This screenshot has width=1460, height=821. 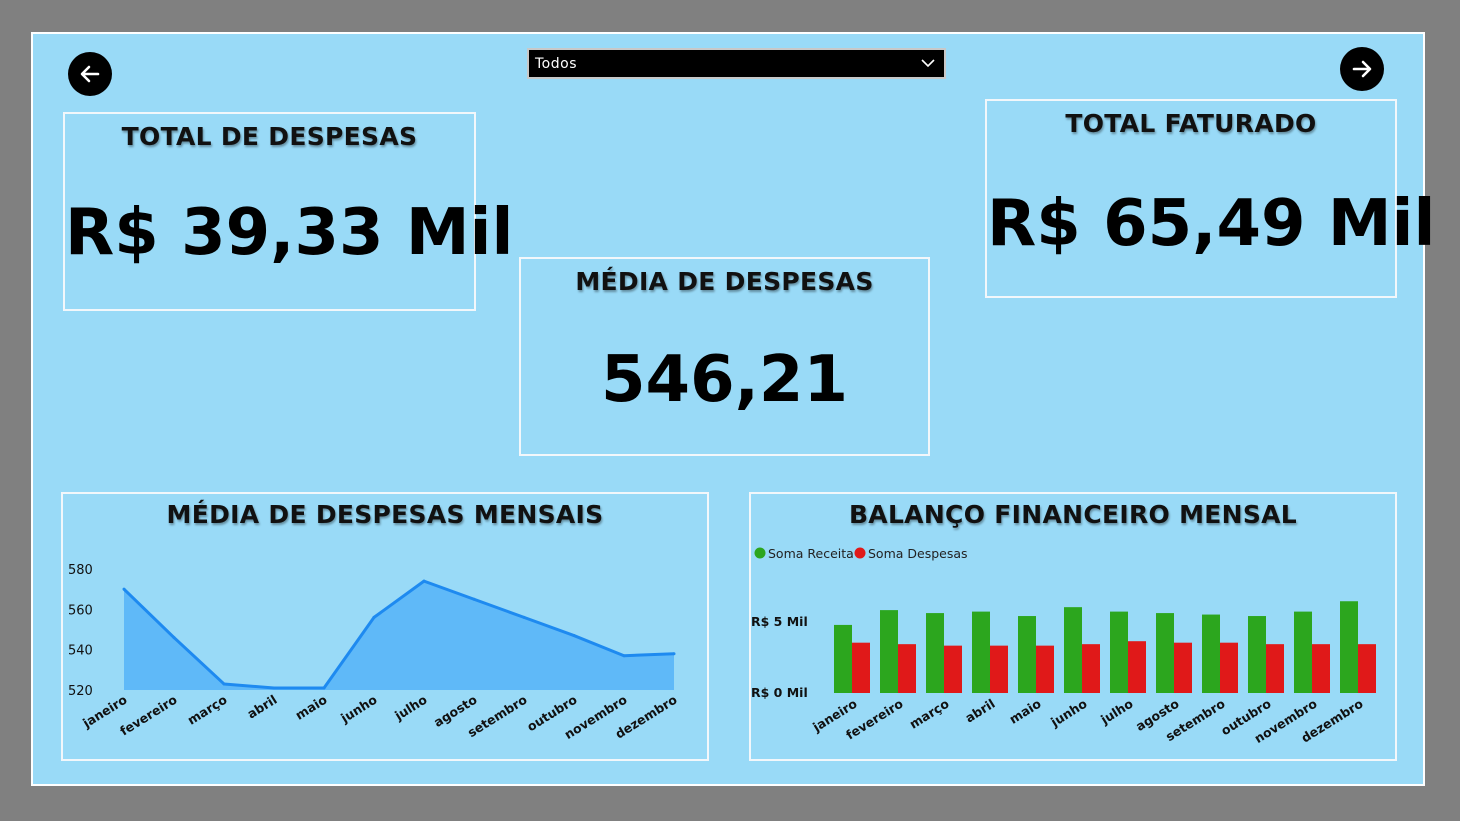 I want to click on filter-selected-value: Todos, so click(x=556, y=63).